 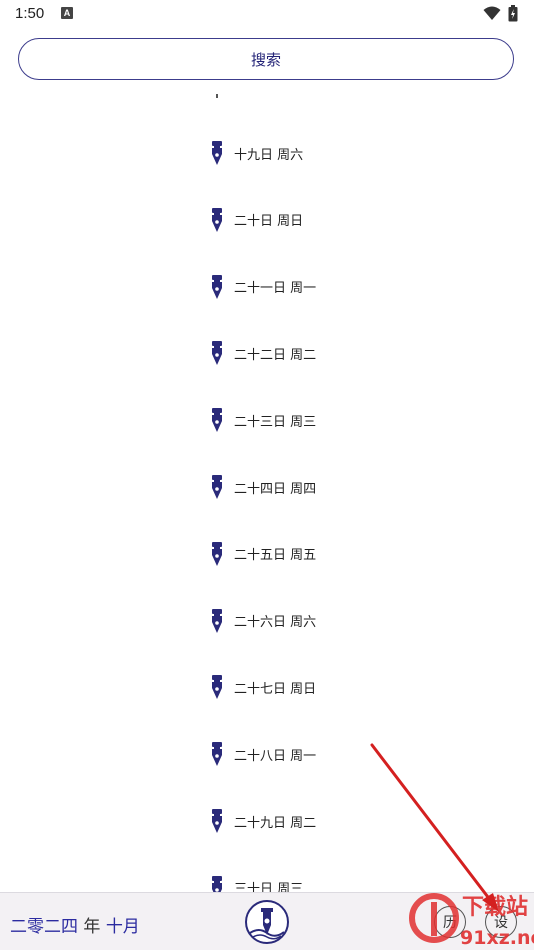 What do you see at coordinates (269, 887) in the screenshot?
I see `day-label: 三十日 周三` at bounding box center [269, 887].